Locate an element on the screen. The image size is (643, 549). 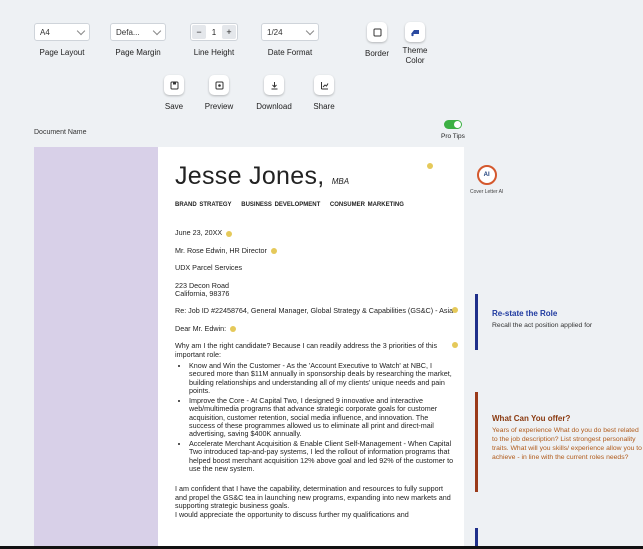
save-icon is located at coordinates (174, 85).